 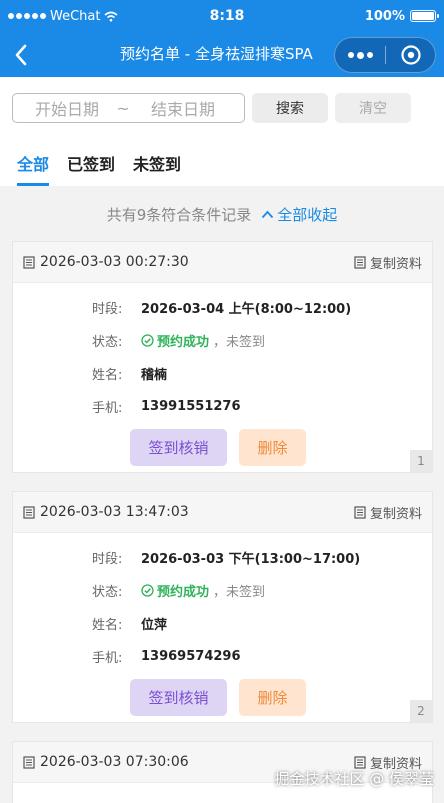 I want to click on back-arrow-icon, so click(x=21, y=54).